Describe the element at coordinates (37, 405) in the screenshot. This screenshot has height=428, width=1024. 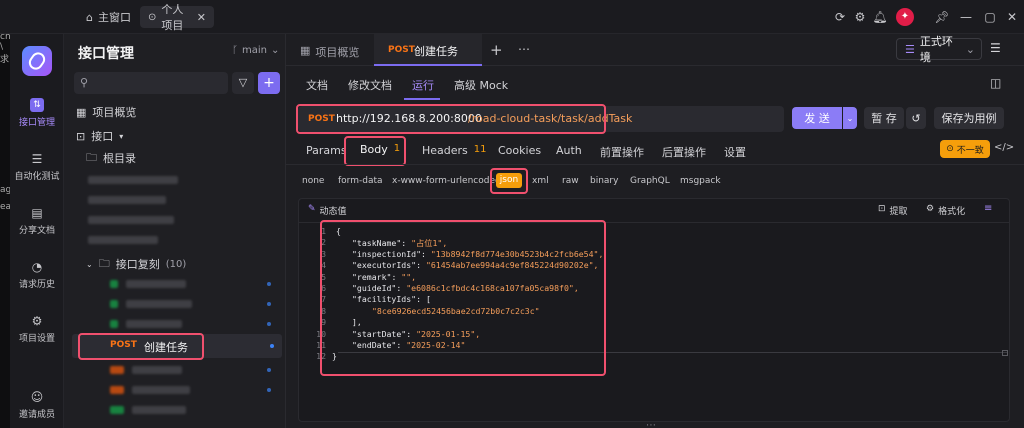
I see `rail-item-invite: ☺ 邀请成员` at that location.